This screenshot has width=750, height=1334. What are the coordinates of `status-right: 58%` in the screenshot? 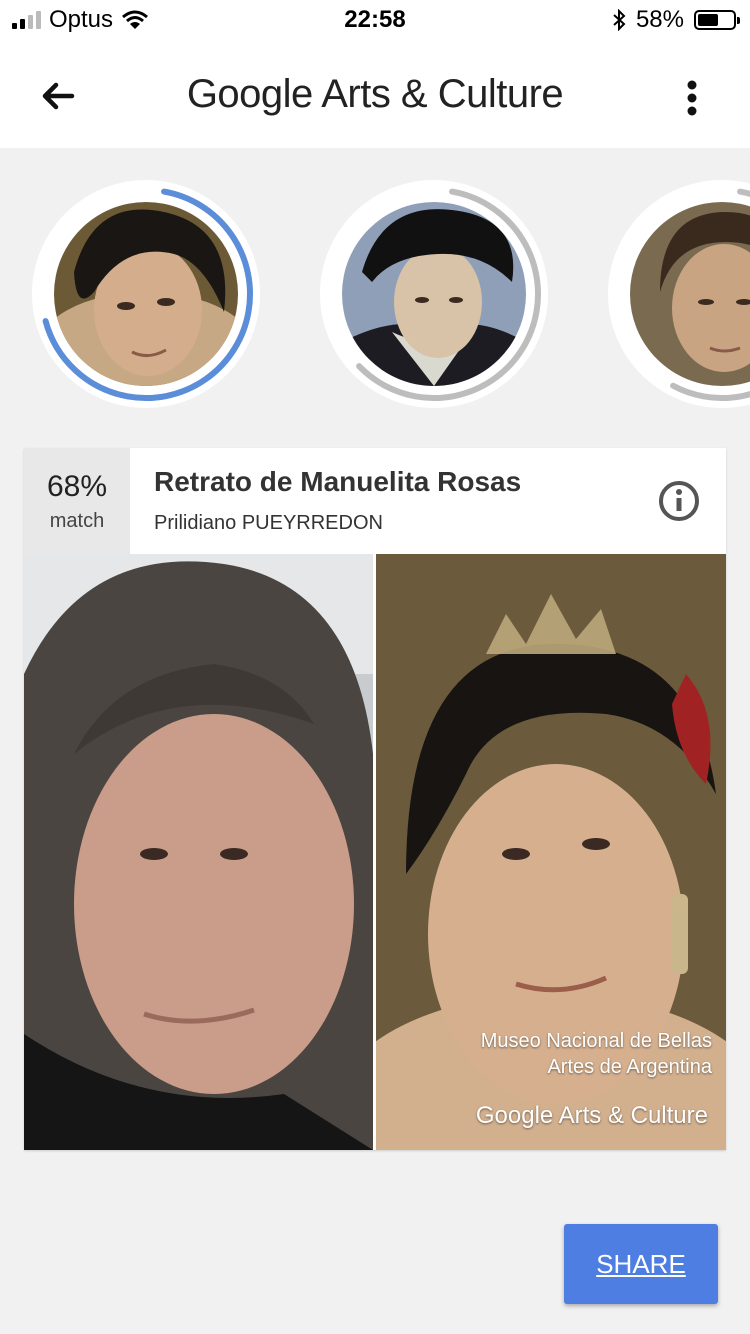 It's located at (676, 20).